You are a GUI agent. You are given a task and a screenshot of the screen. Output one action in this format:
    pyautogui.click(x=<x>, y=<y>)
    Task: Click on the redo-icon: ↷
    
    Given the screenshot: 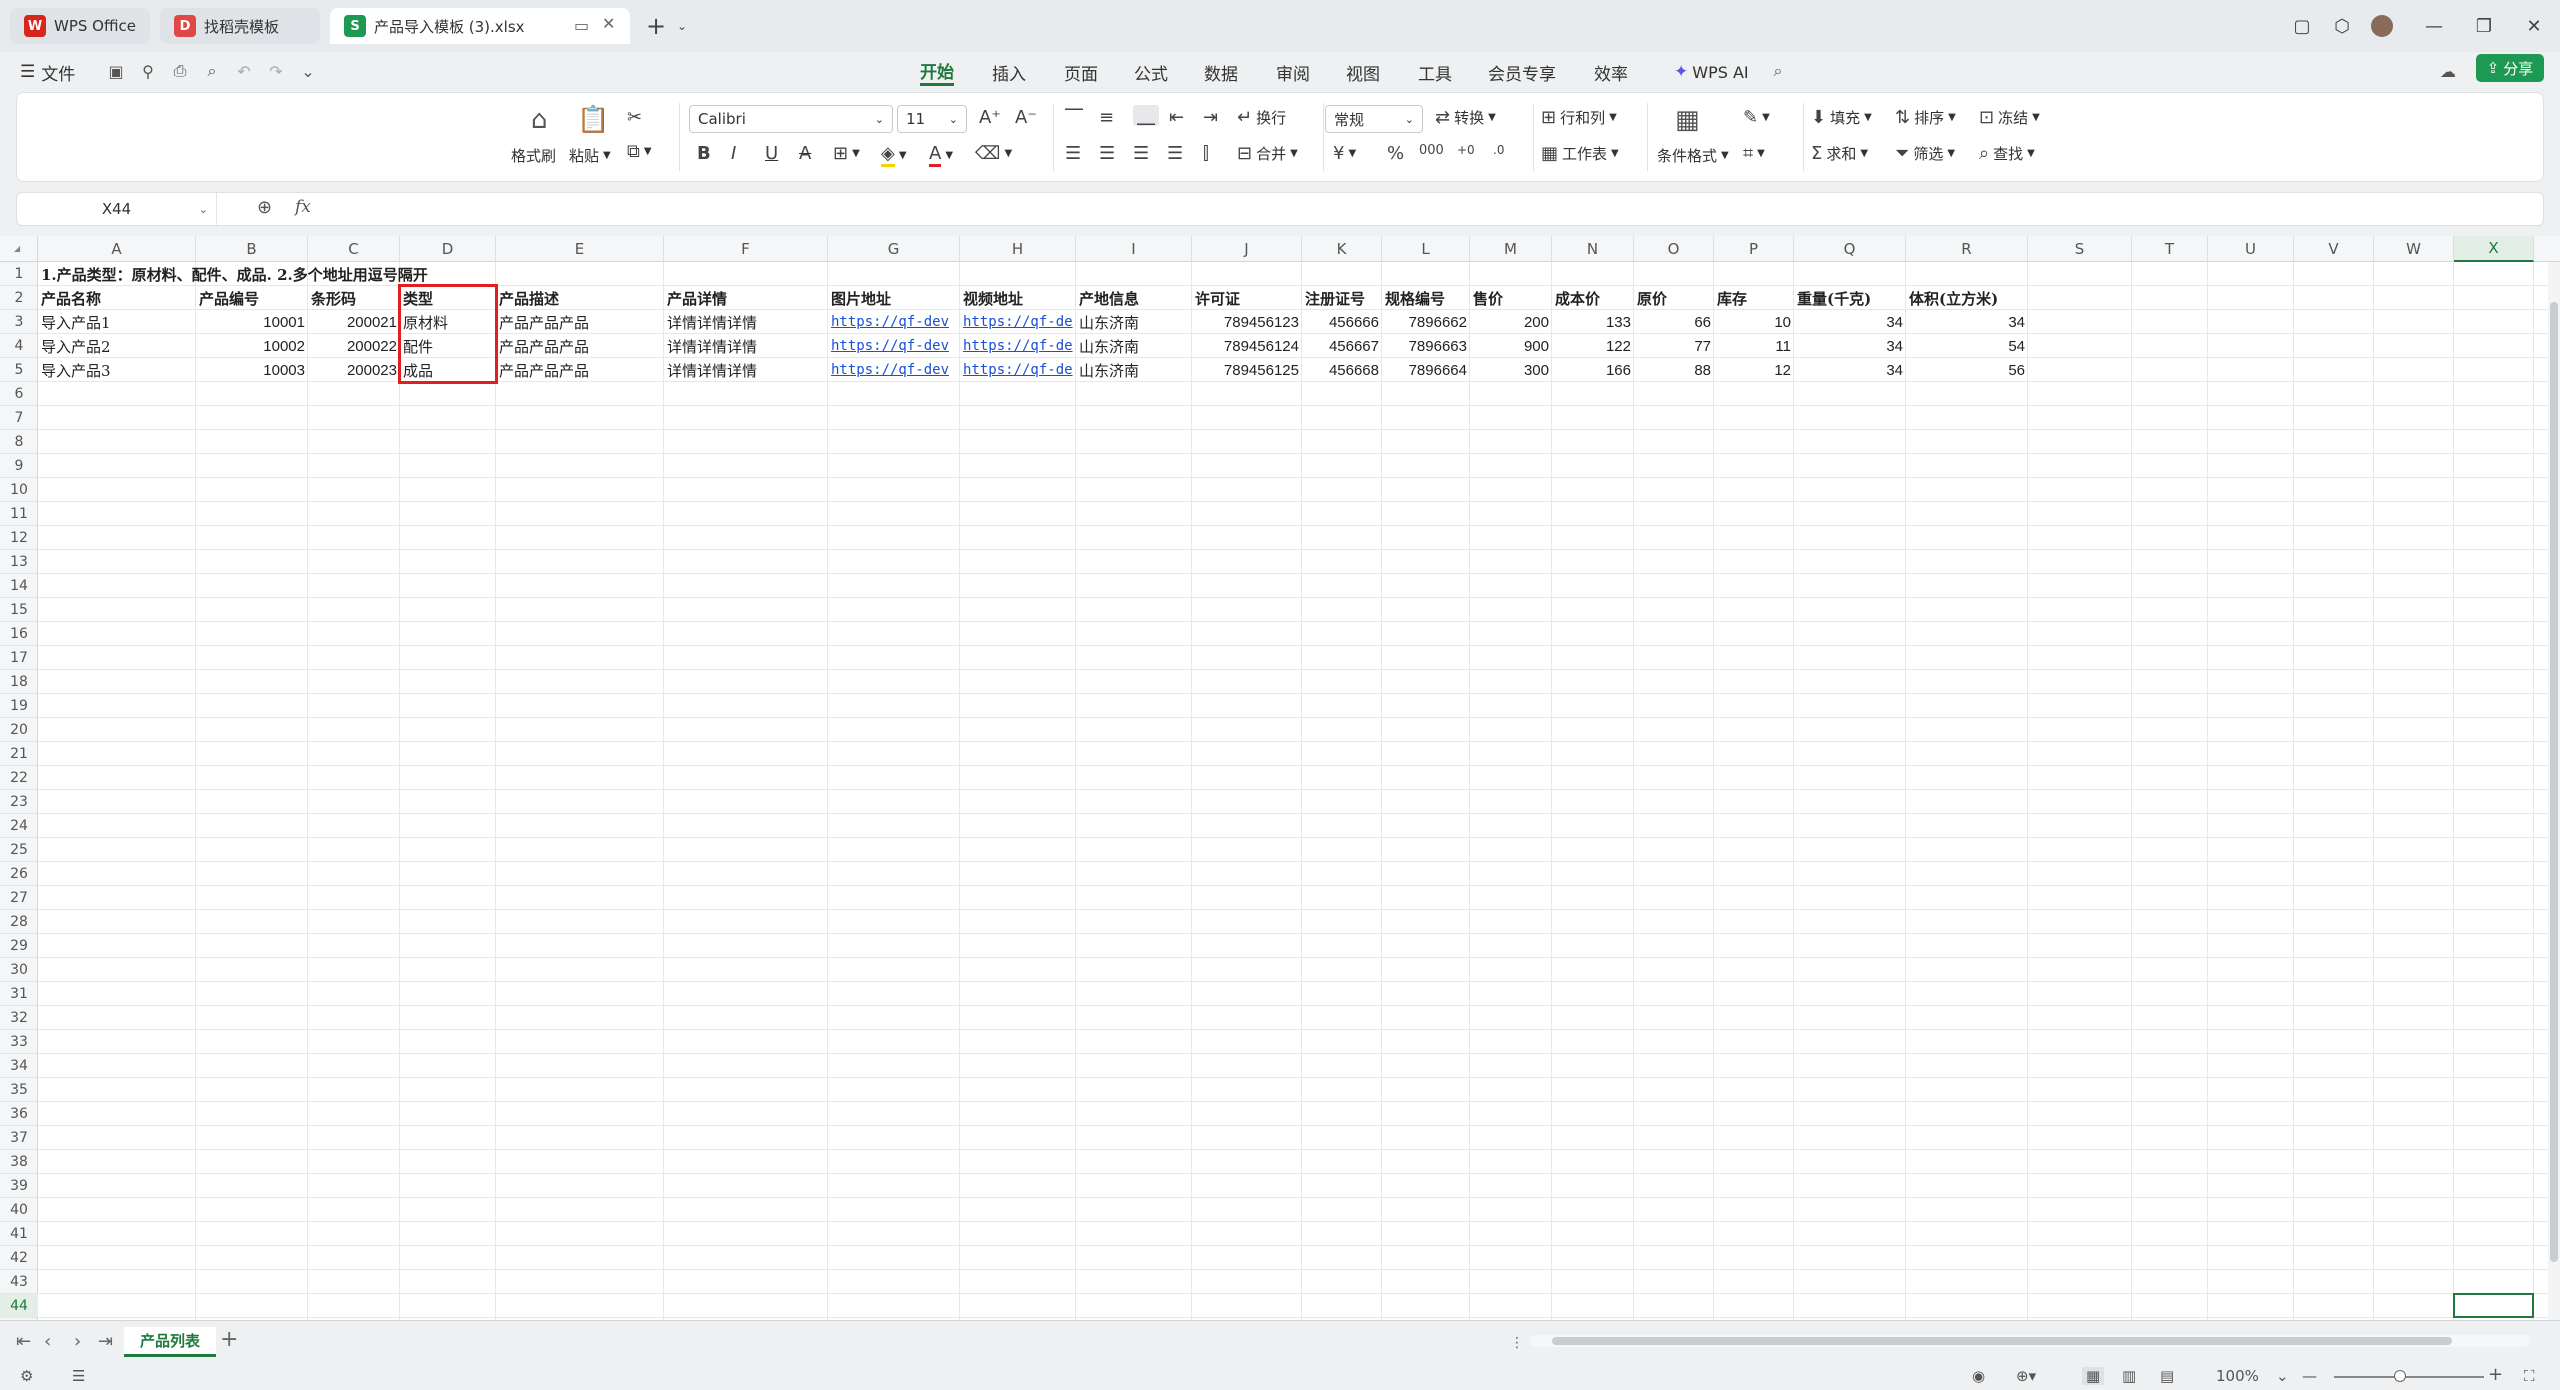 What is the action you would take?
    pyautogui.click(x=276, y=71)
    